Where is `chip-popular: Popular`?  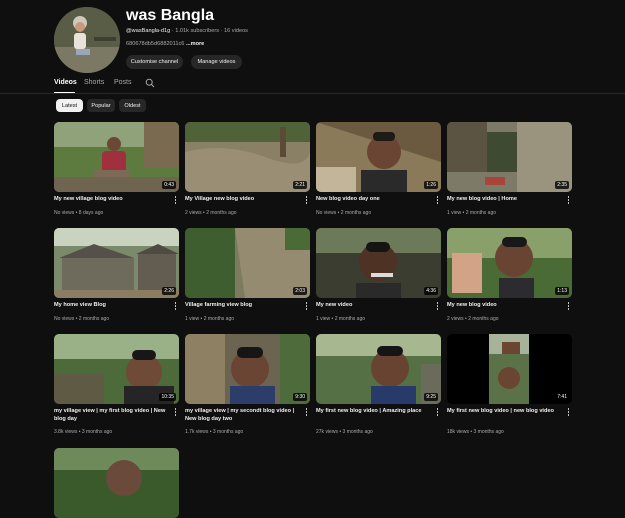
chip-popular: Popular is located at coordinates (101, 105).